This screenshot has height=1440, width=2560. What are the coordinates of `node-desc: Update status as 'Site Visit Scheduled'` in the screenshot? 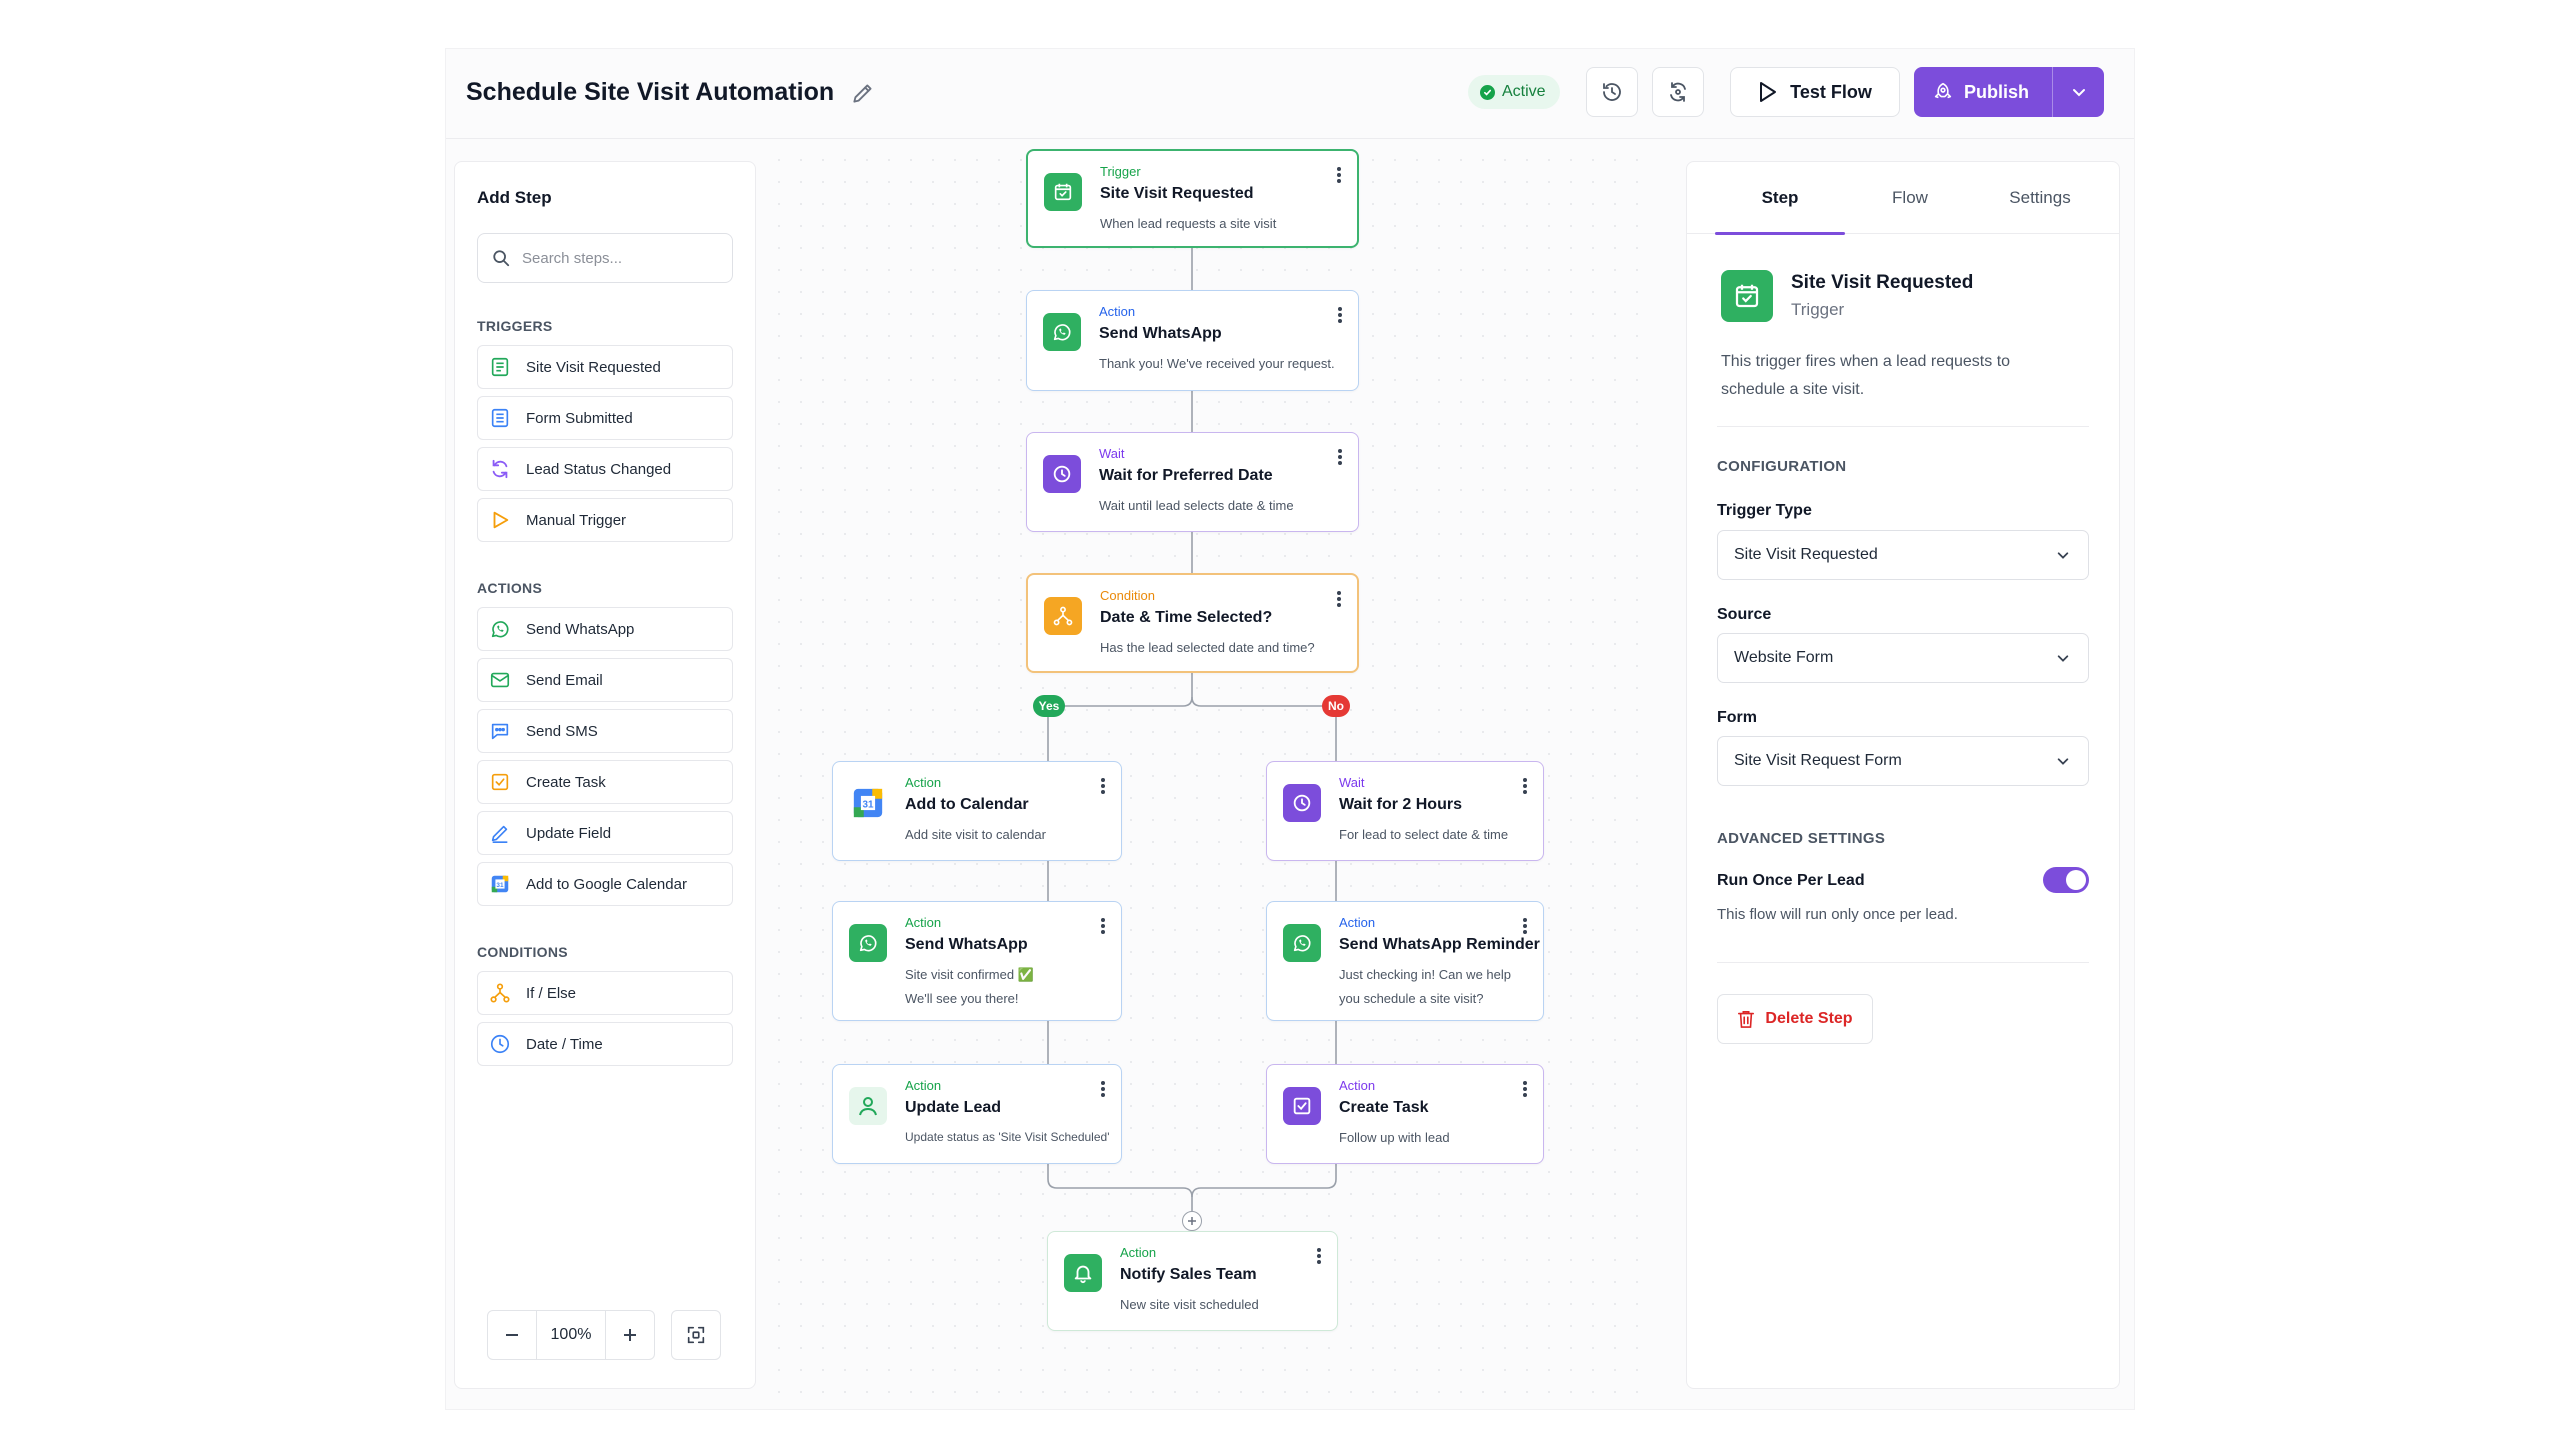 It's located at (1007, 1137).